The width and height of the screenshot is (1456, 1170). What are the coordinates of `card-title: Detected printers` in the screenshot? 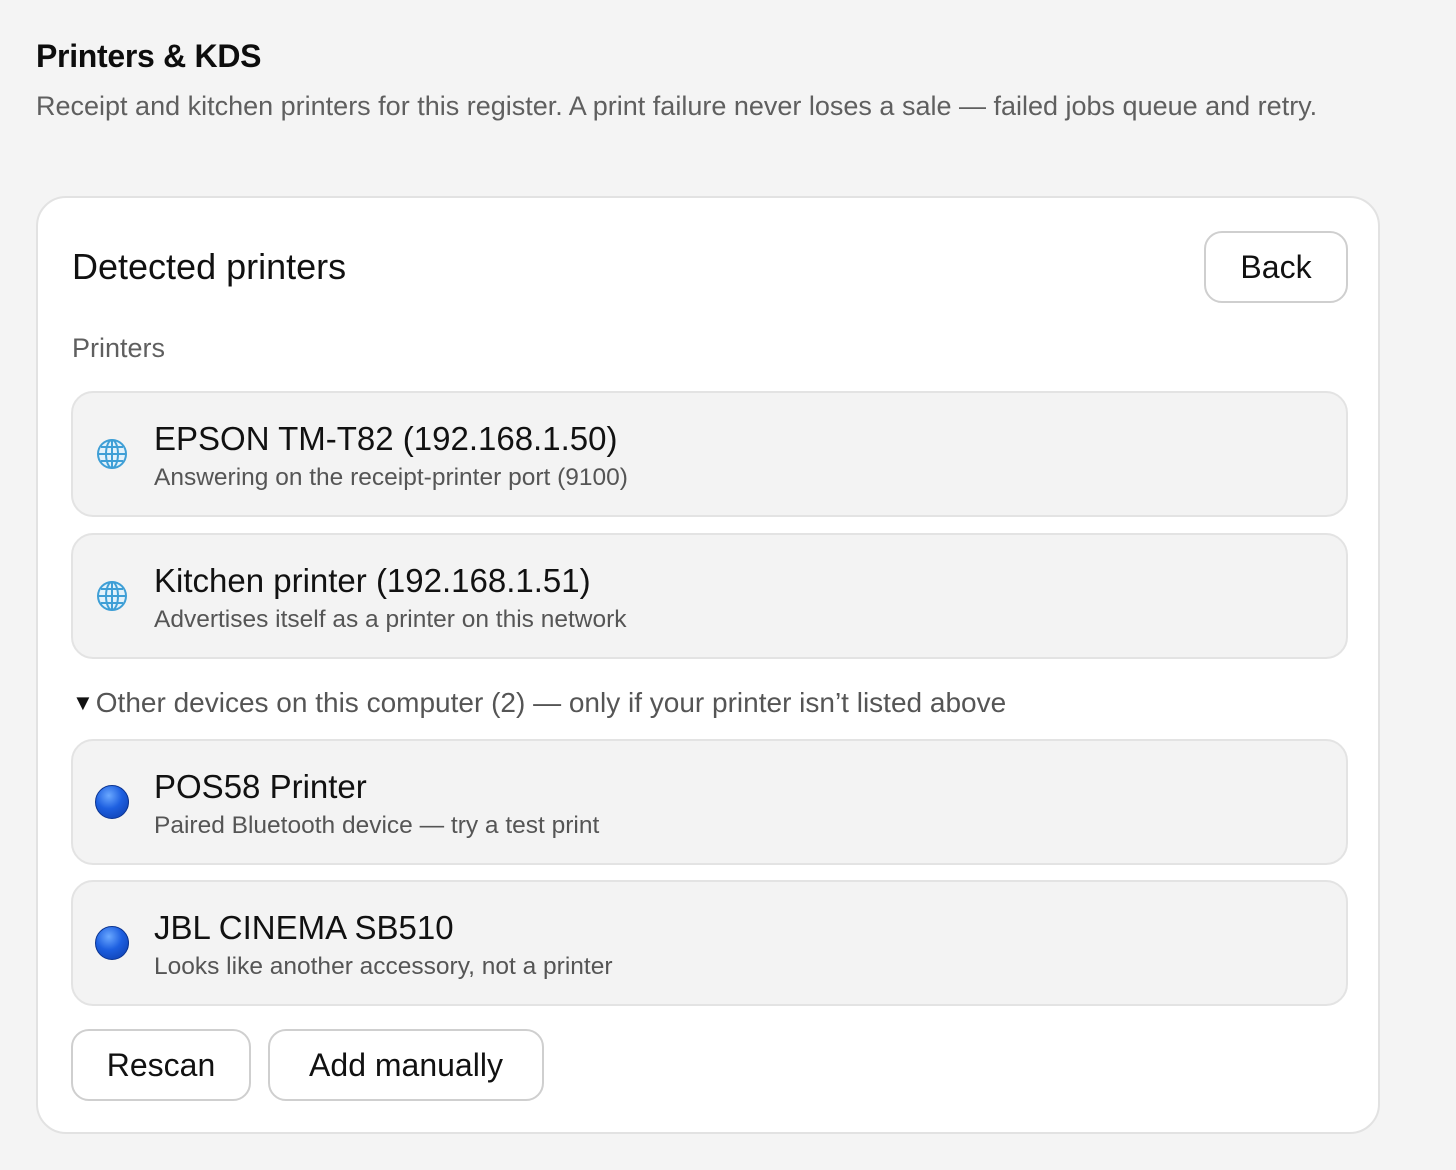 It's located at (209, 266).